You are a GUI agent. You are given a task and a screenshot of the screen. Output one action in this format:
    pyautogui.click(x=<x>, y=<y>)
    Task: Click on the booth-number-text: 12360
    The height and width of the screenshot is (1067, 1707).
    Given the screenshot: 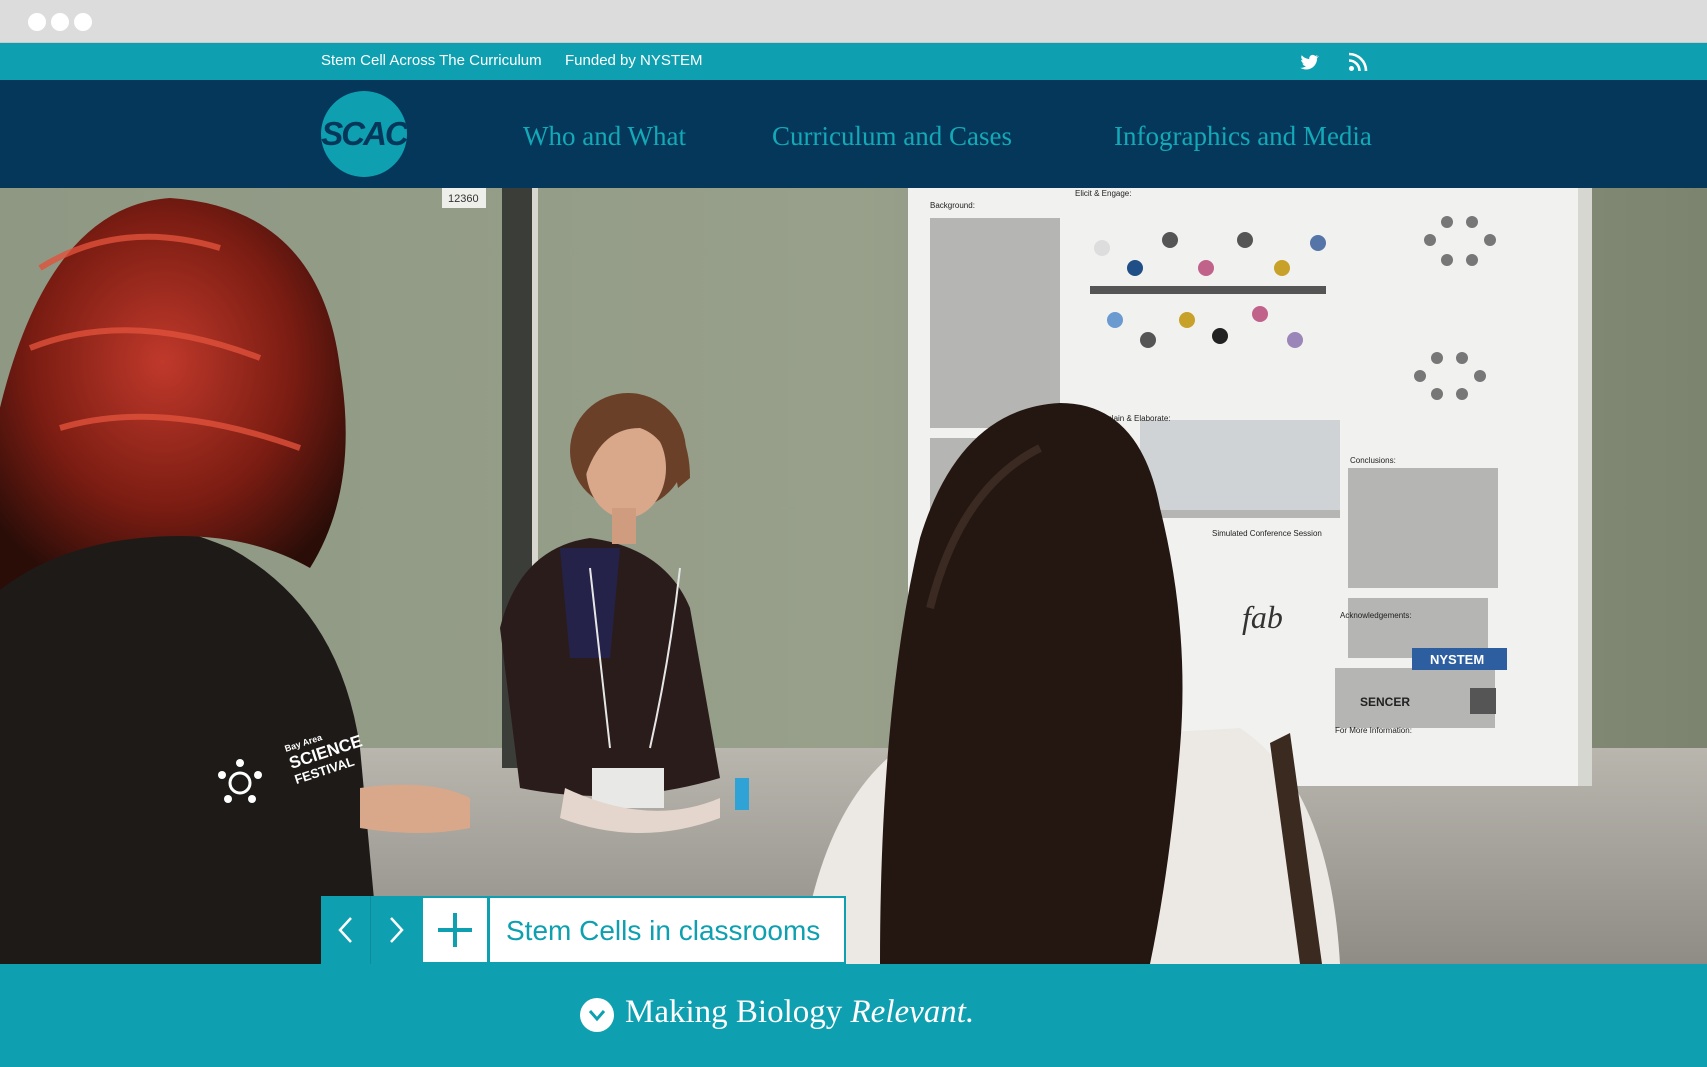 What is the action you would take?
    pyautogui.click(x=463, y=199)
    